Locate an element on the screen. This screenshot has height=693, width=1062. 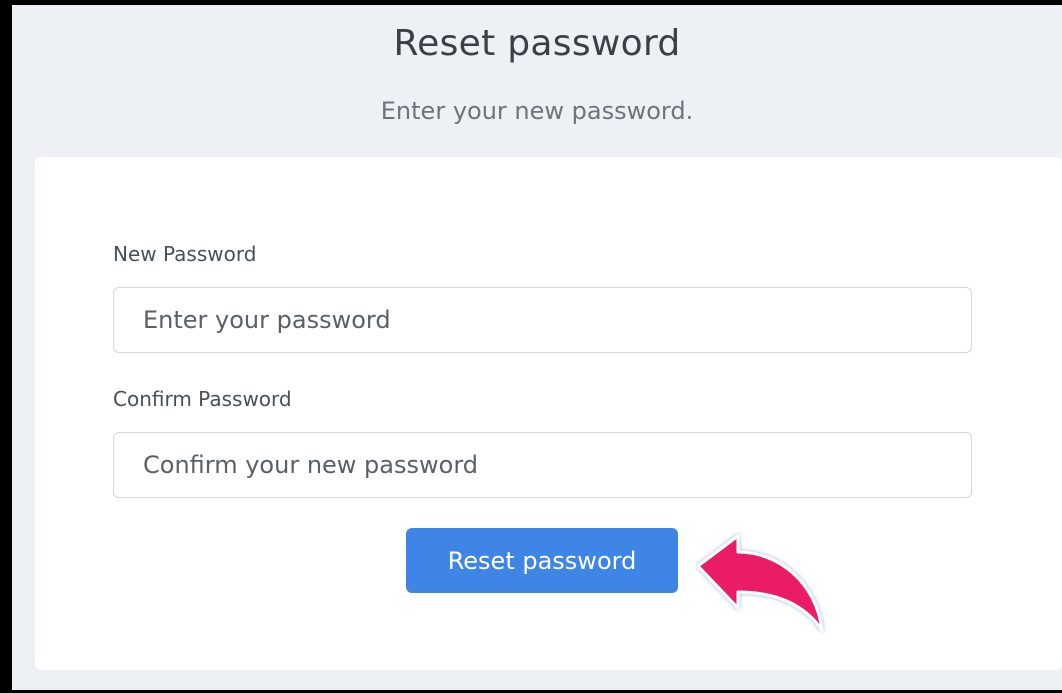
page-title: Reset password is located at coordinates (537, 43).